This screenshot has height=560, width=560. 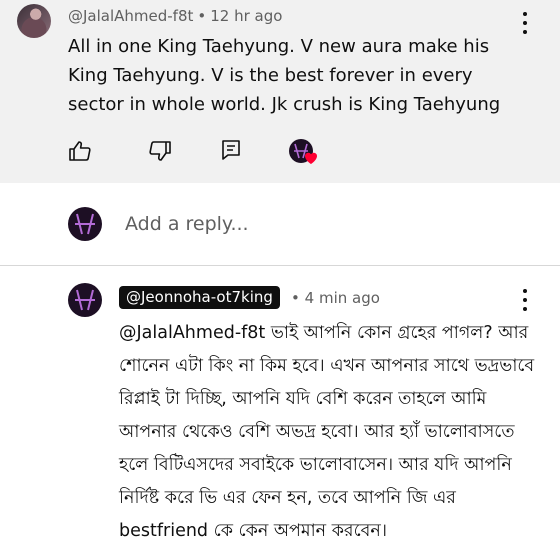 I want to click on comment-meta: @JalalAhmed-f8t • 12 hr ago, so click(x=175, y=16).